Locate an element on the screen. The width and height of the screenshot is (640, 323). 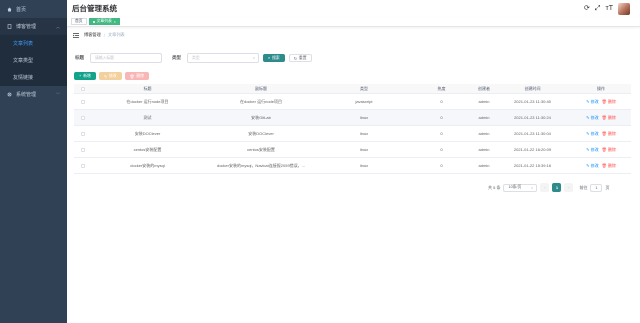
sidebar-item-label: 首页 is located at coordinates (21, 10).